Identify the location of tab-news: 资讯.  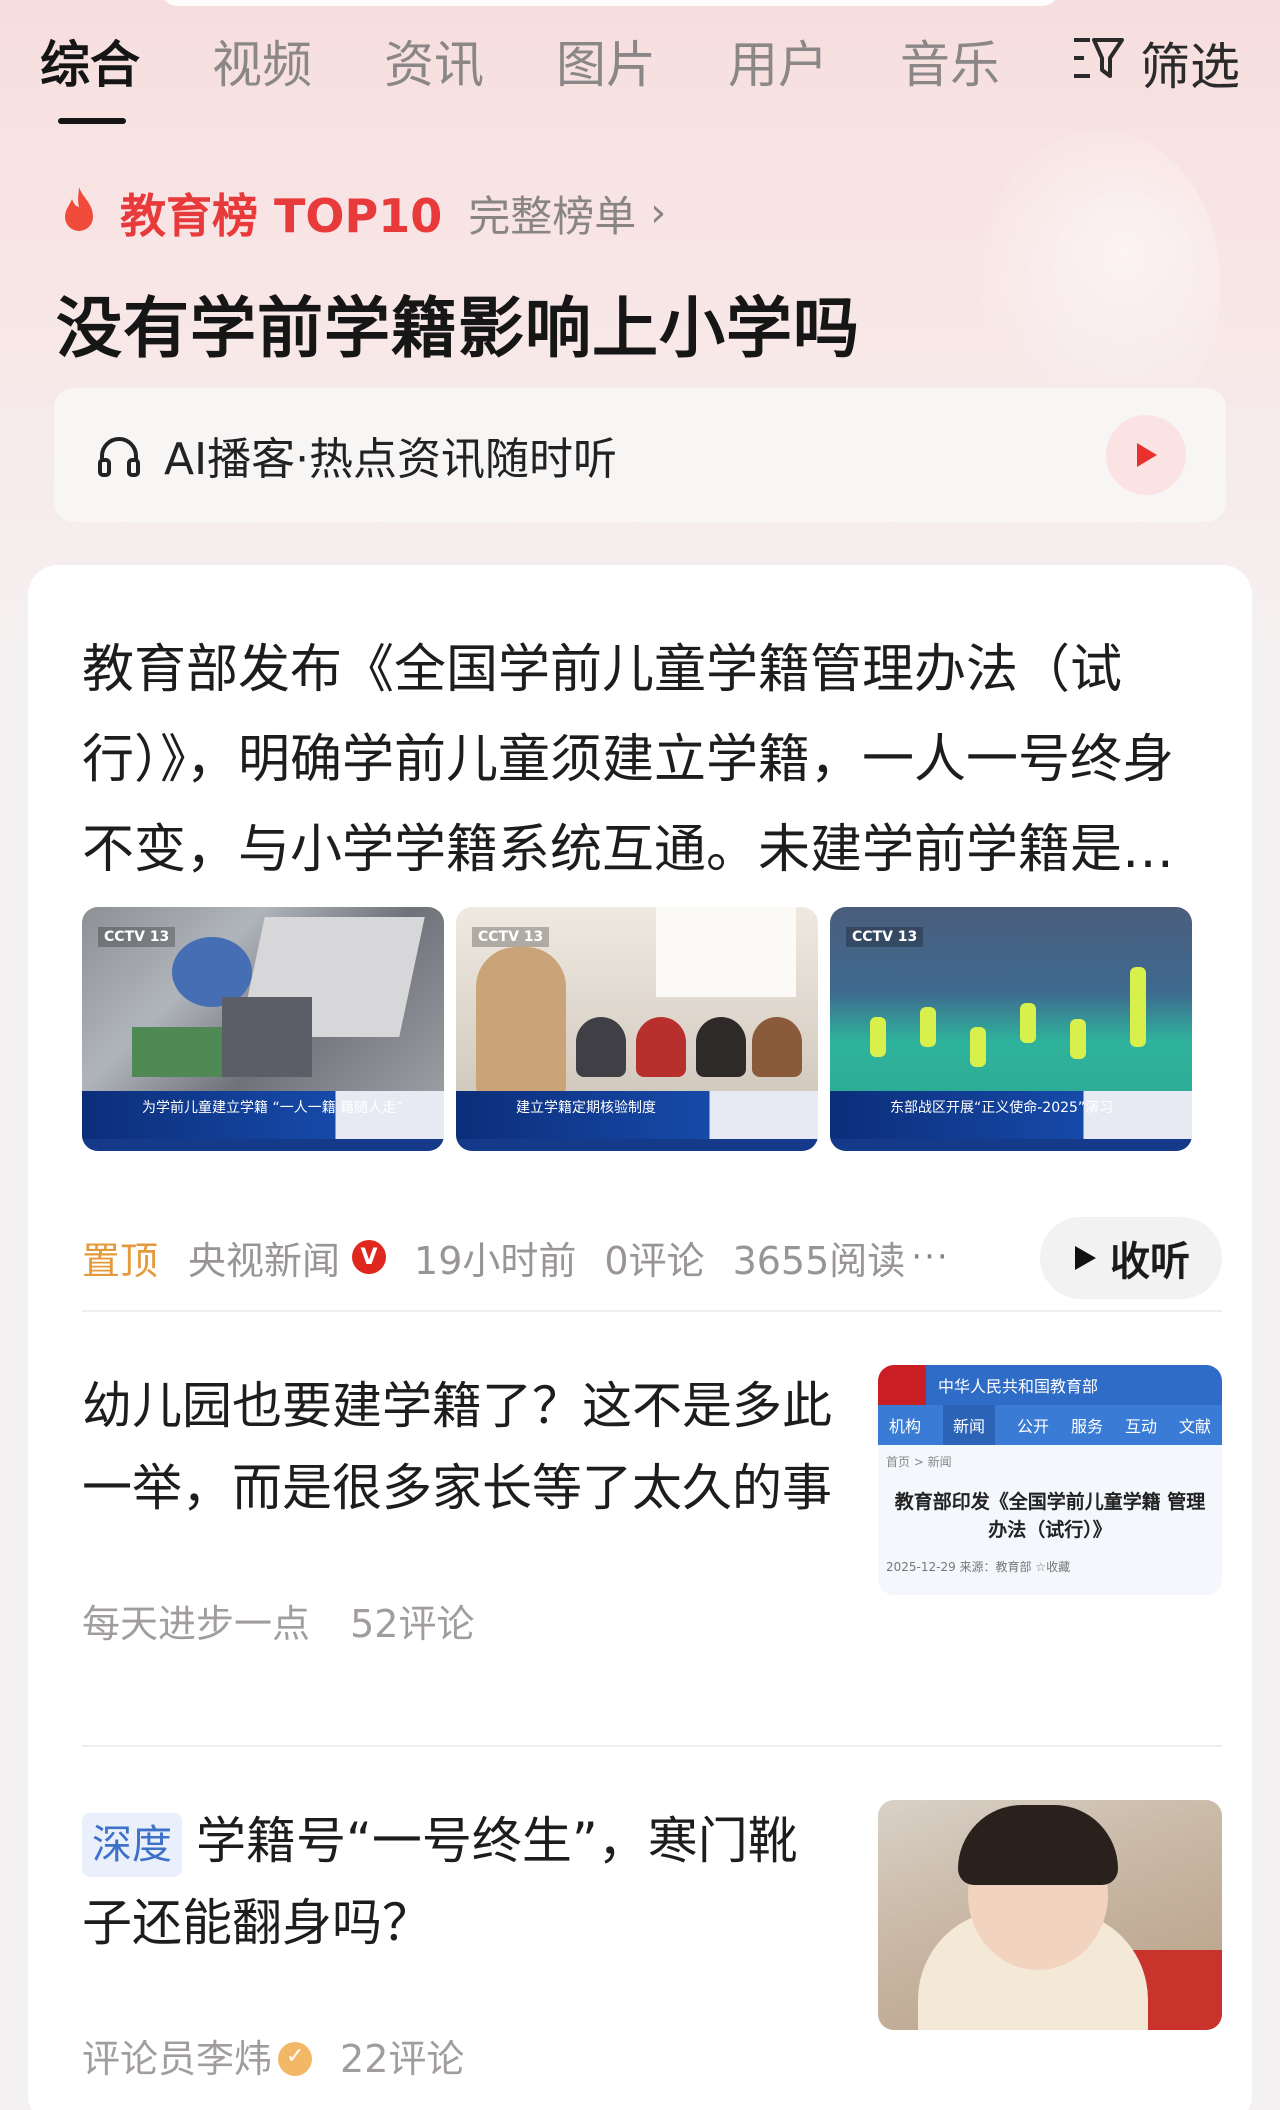
(434, 65).